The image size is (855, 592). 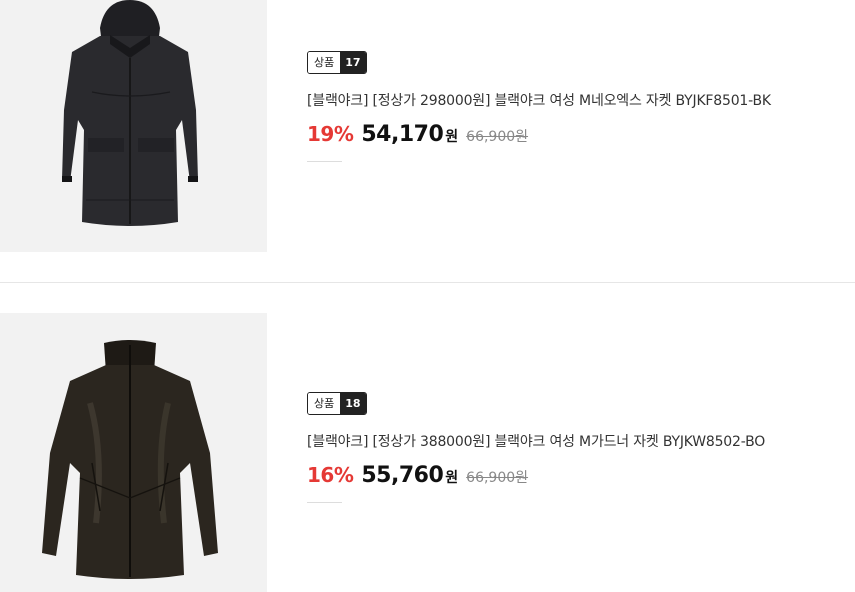 I want to click on product-badge: 상품 18, so click(x=337, y=403).